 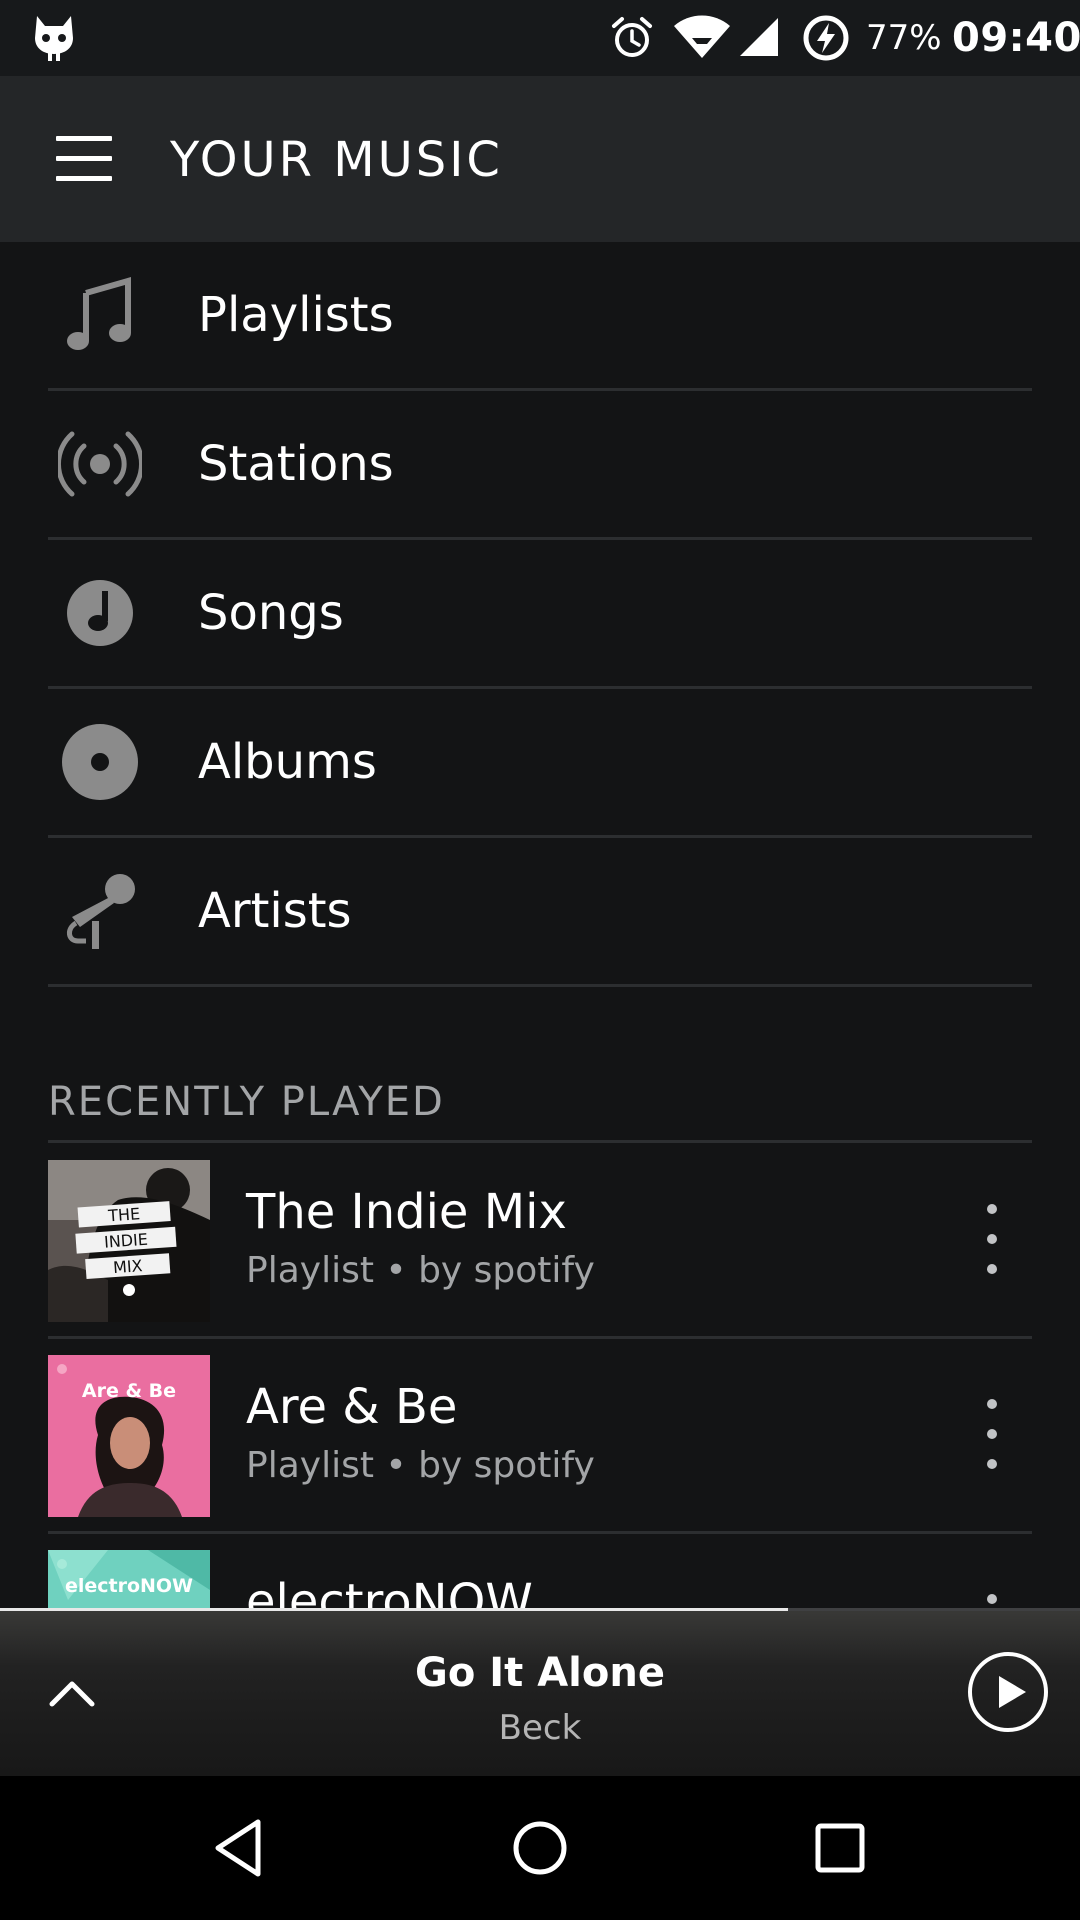 What do you see at coordinates (540, 1436) in the screenshot?
I see `list-item: Are & Be Are & Be Playlist • by spotify` at bounding box center [540, 1436].